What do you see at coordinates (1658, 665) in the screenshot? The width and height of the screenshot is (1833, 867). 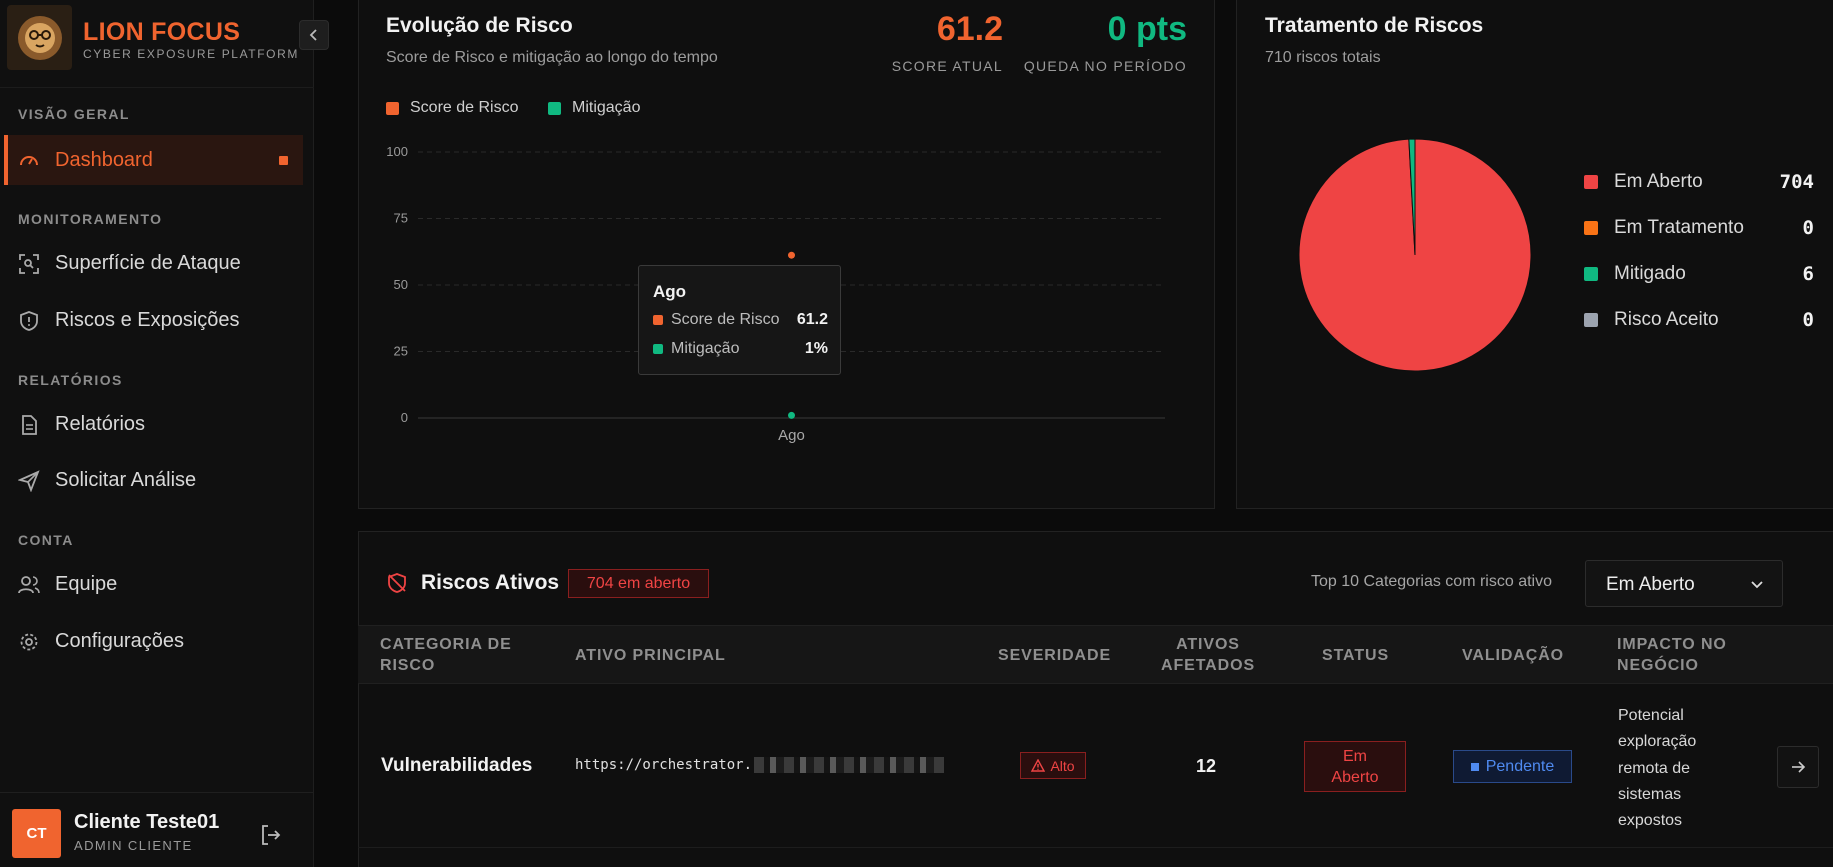 I see `th-impact-line2: NEGÓCIO` at bounding box center [1658, 665].